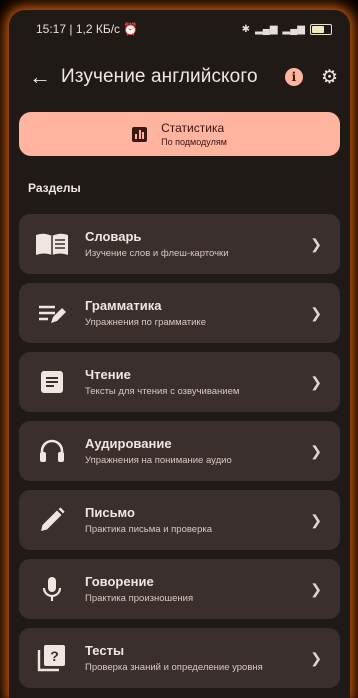 The height and width of the screenshot is (698, 358). Describe the element at coordinates (329, 77) in the screenshot. I see `gear-icon: ⚙` at that location.